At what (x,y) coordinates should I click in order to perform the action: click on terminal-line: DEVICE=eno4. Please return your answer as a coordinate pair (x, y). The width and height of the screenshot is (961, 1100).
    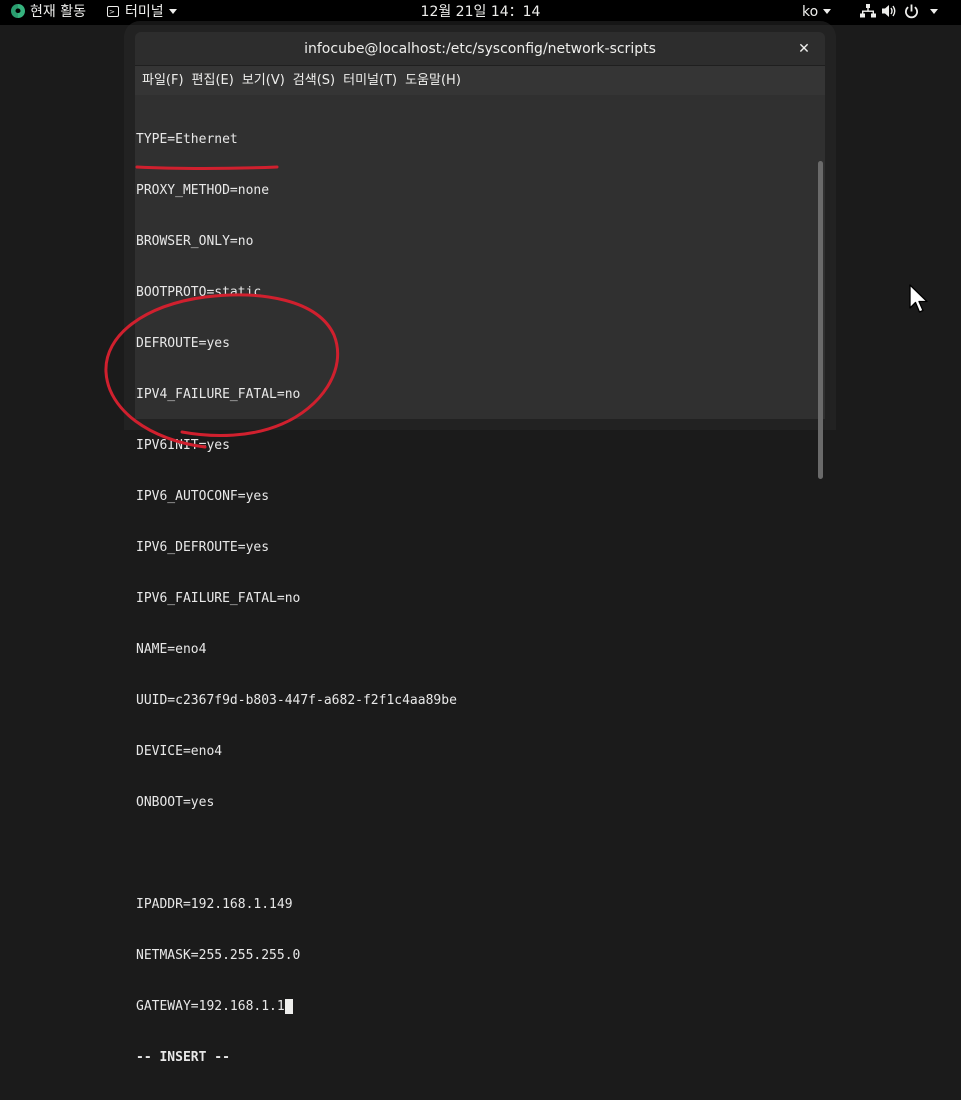
    Looking at the image, I should click on (179, 751).